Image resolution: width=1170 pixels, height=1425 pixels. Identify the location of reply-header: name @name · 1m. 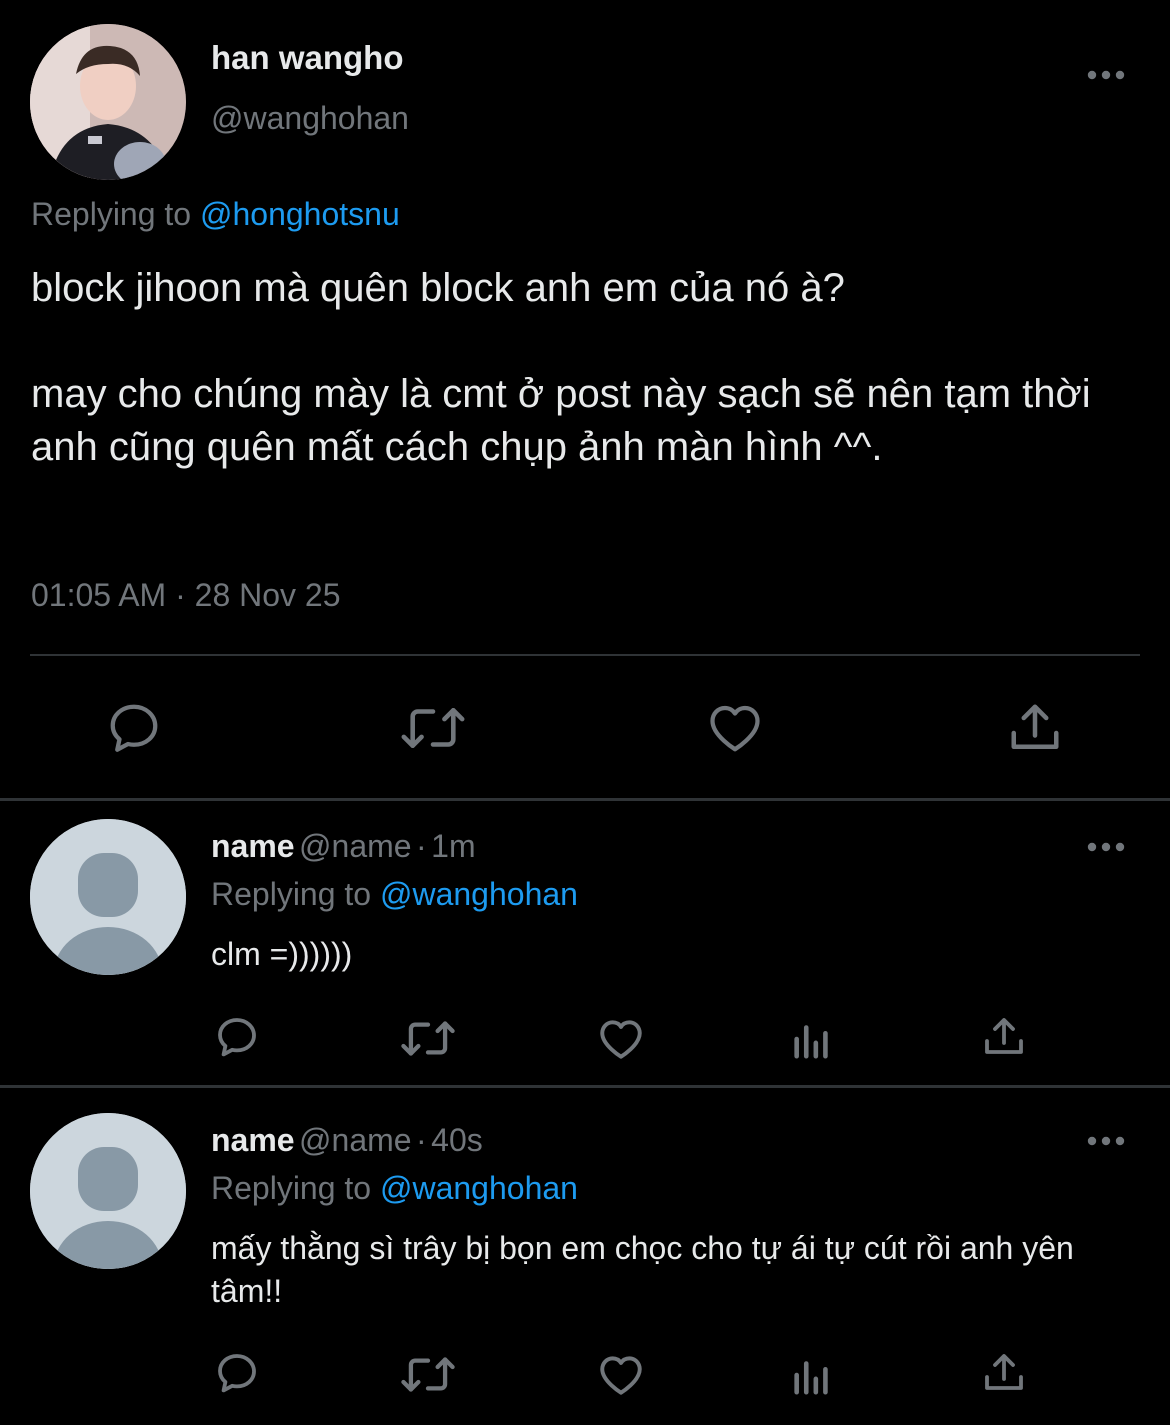
(343, 846).